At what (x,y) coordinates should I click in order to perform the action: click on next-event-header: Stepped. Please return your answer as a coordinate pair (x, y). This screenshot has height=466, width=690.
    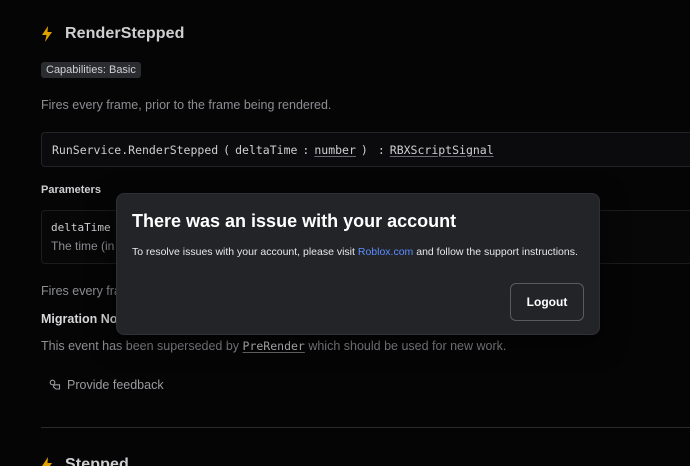
    Looking at the image, I should click on (85, 461).